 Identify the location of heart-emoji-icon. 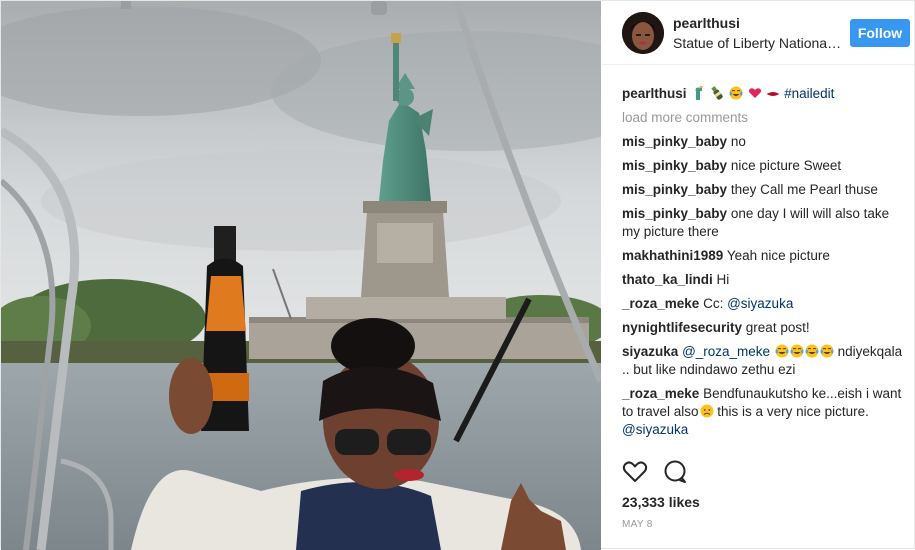
(756, 93).